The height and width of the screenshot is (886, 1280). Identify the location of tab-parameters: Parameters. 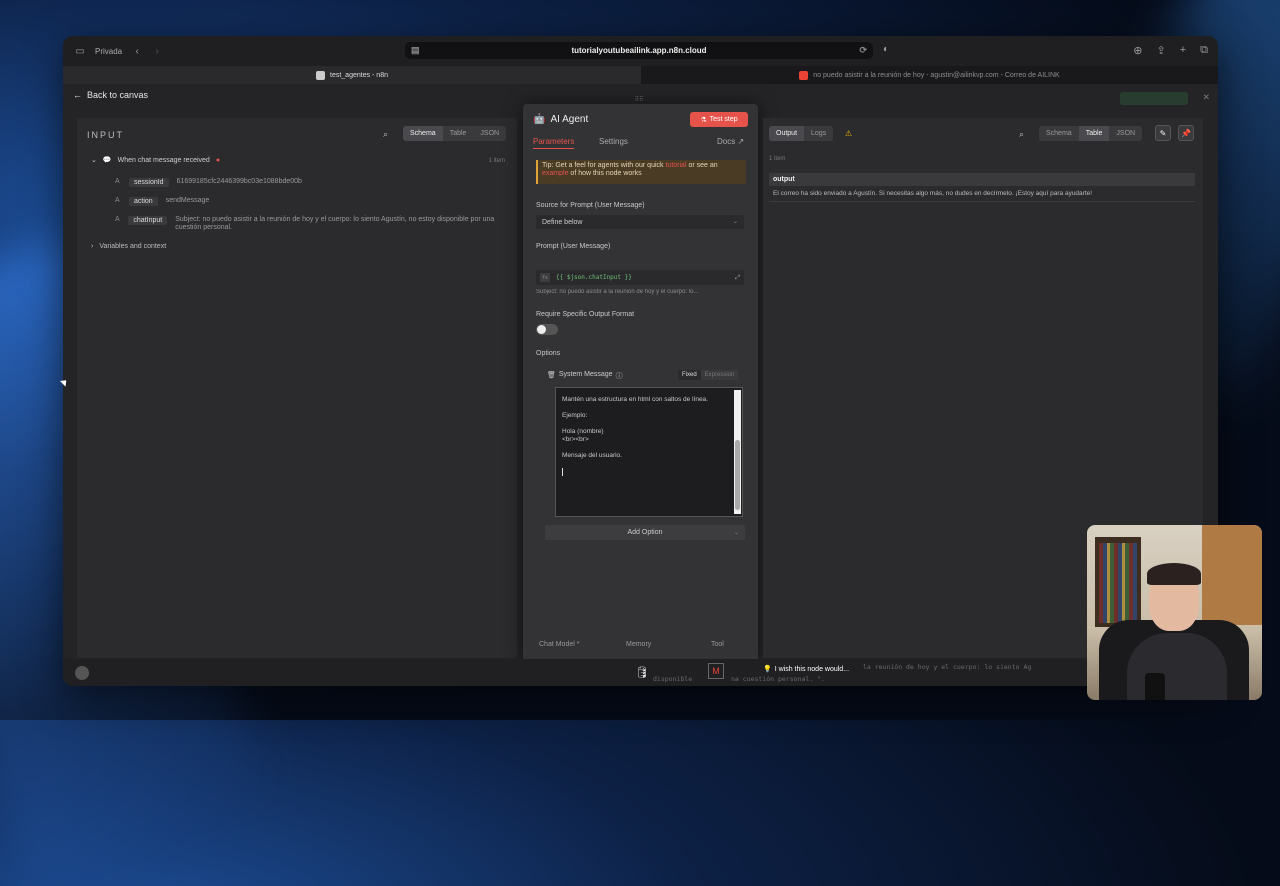
(554, 143).